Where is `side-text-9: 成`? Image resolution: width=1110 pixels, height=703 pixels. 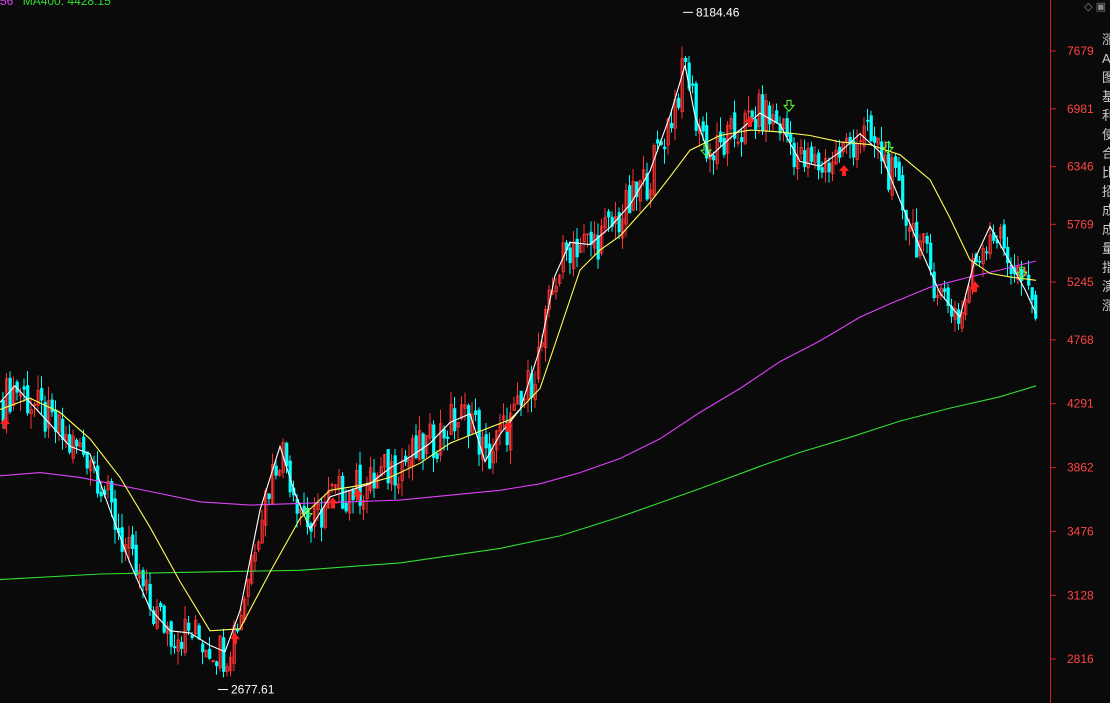 side-text-9: 成 is located at coordinates (1106, 210).